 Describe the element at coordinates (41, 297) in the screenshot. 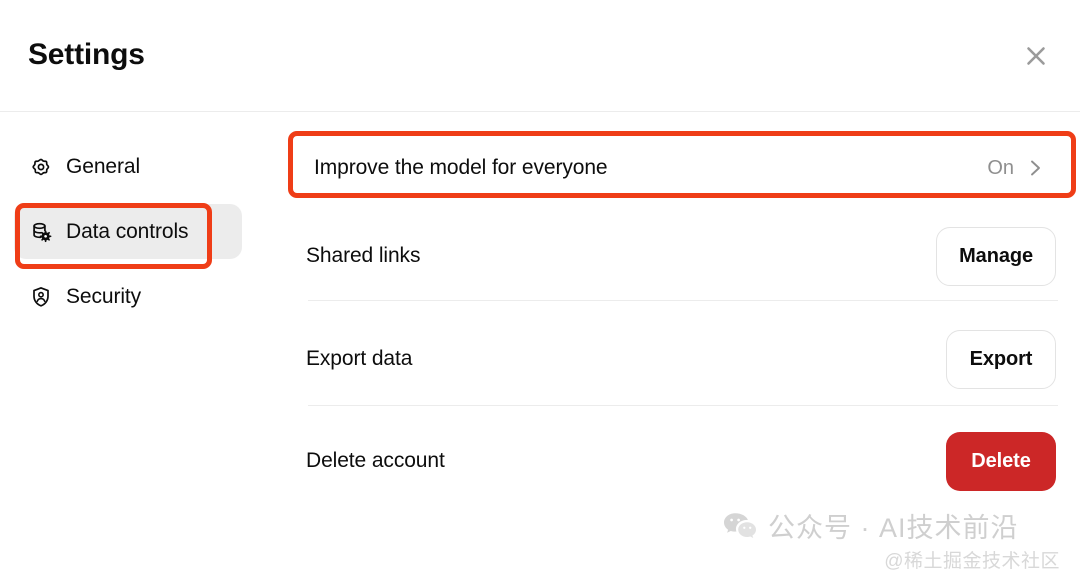

I see `shield-person-icon` at that location.